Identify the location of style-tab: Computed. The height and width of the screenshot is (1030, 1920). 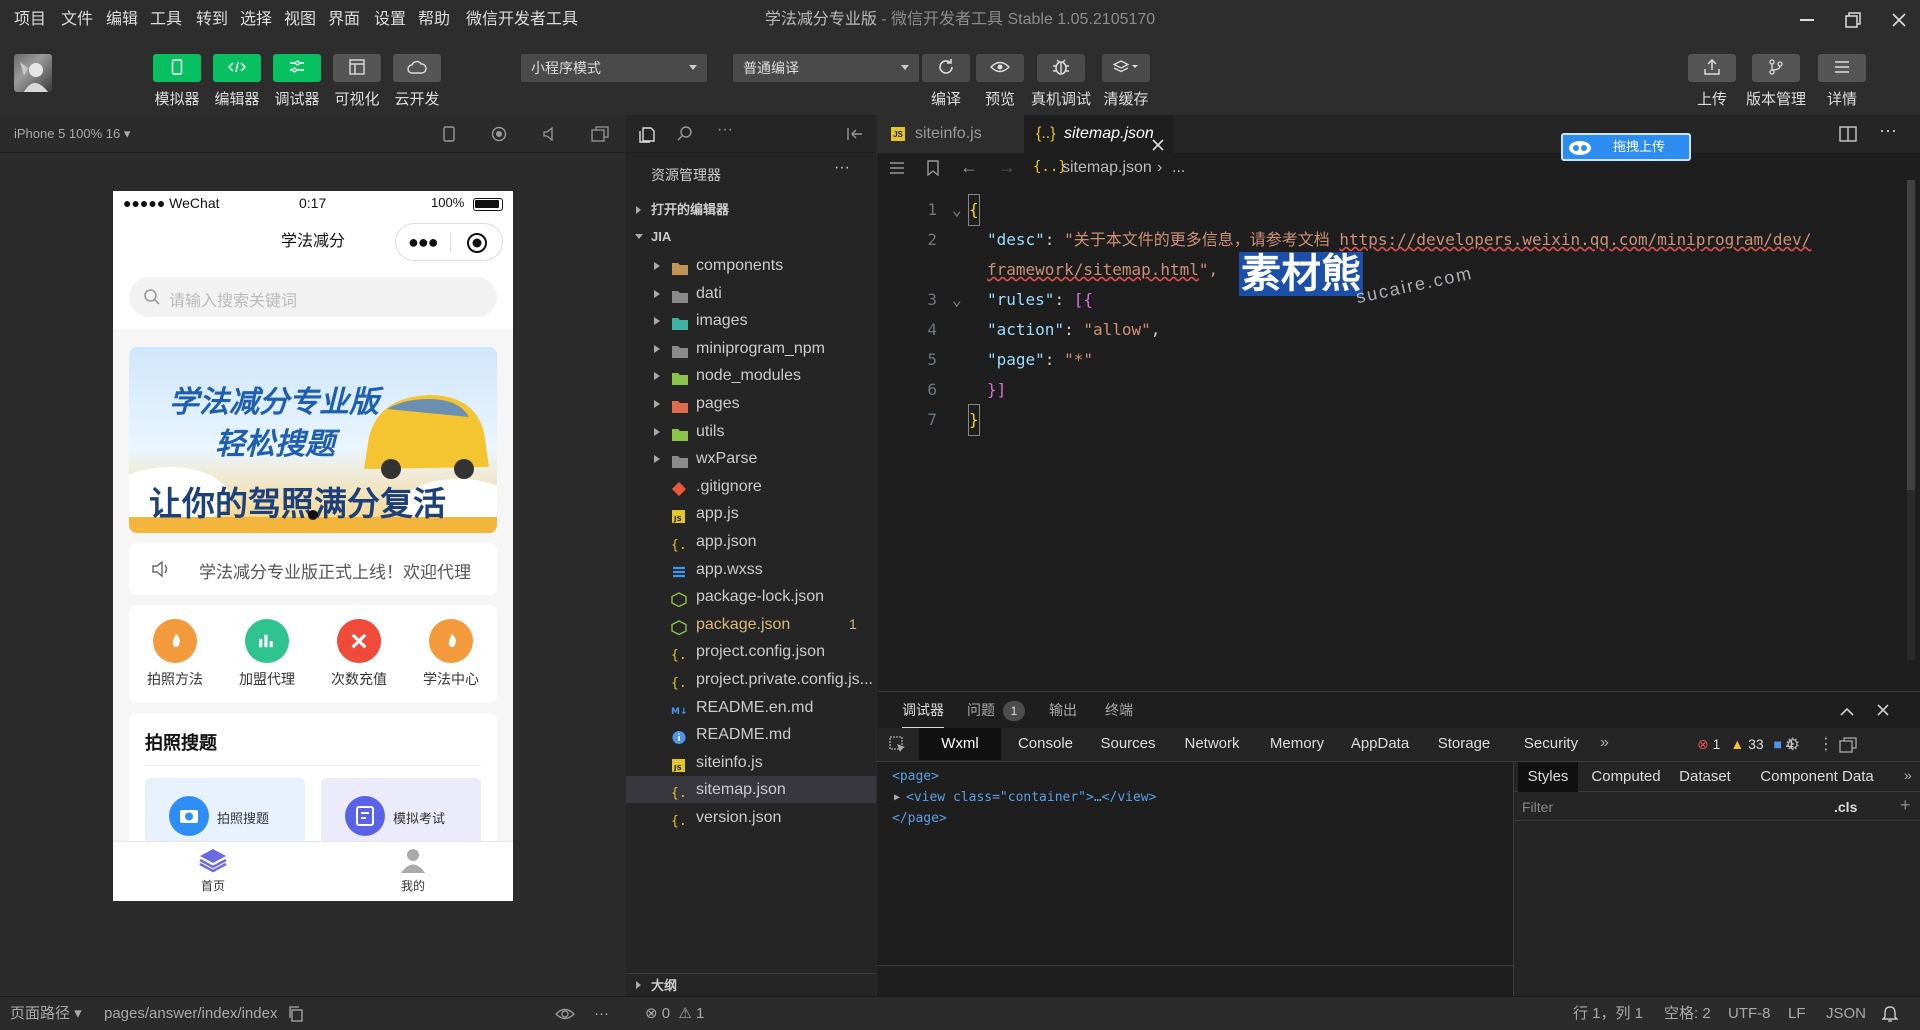
(1626, 777).